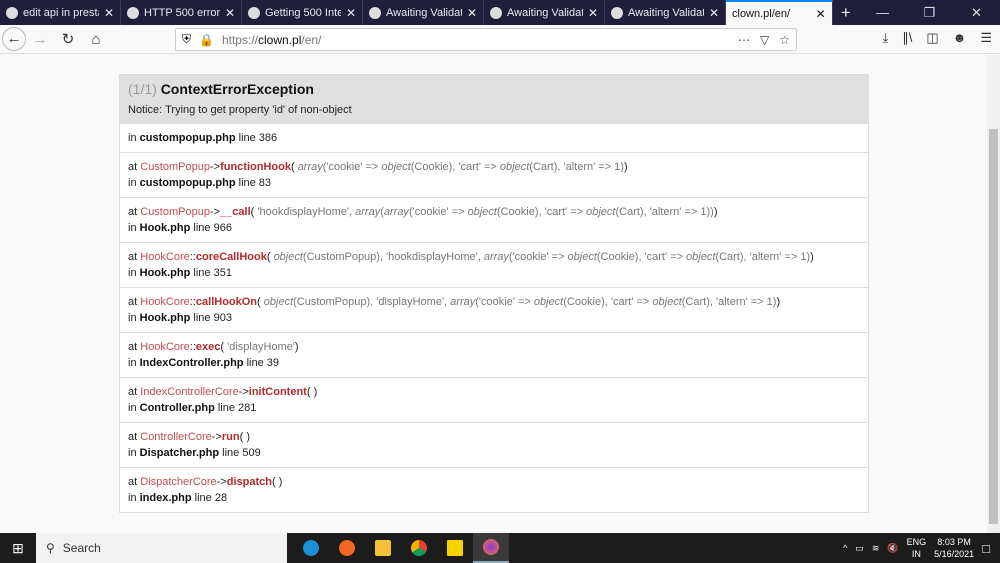  What do you see at coordinates (954, 548) in the screenshot?
I see `clock: 8:03 PM 5/16/2021` at bounding box center [954, 548].